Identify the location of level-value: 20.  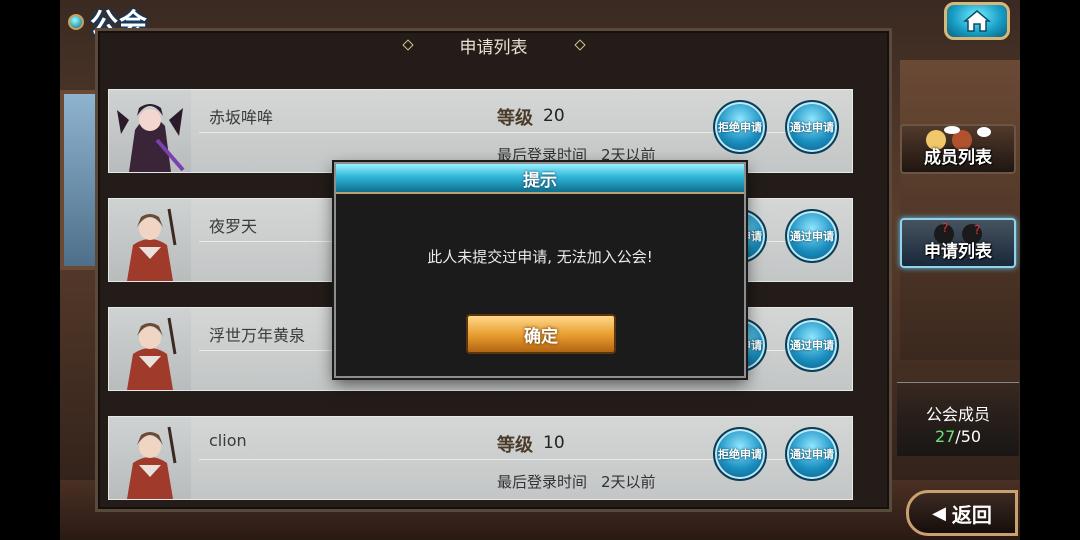
(554, 116).